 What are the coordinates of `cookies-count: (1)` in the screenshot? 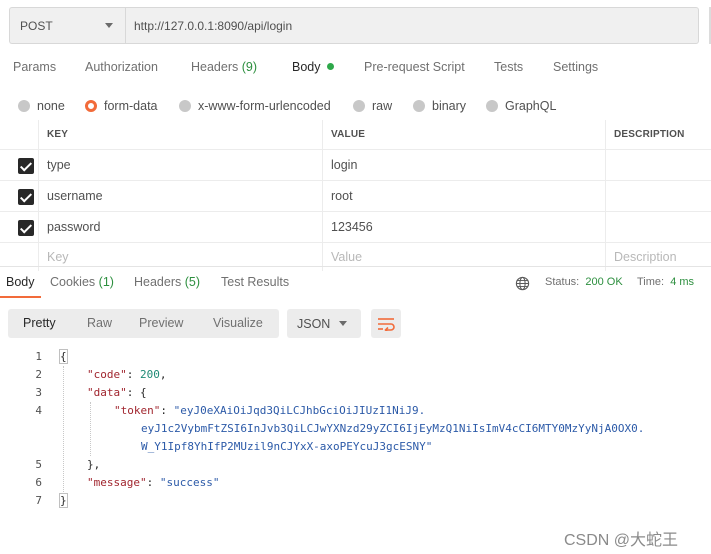 It's located at (106, 282).